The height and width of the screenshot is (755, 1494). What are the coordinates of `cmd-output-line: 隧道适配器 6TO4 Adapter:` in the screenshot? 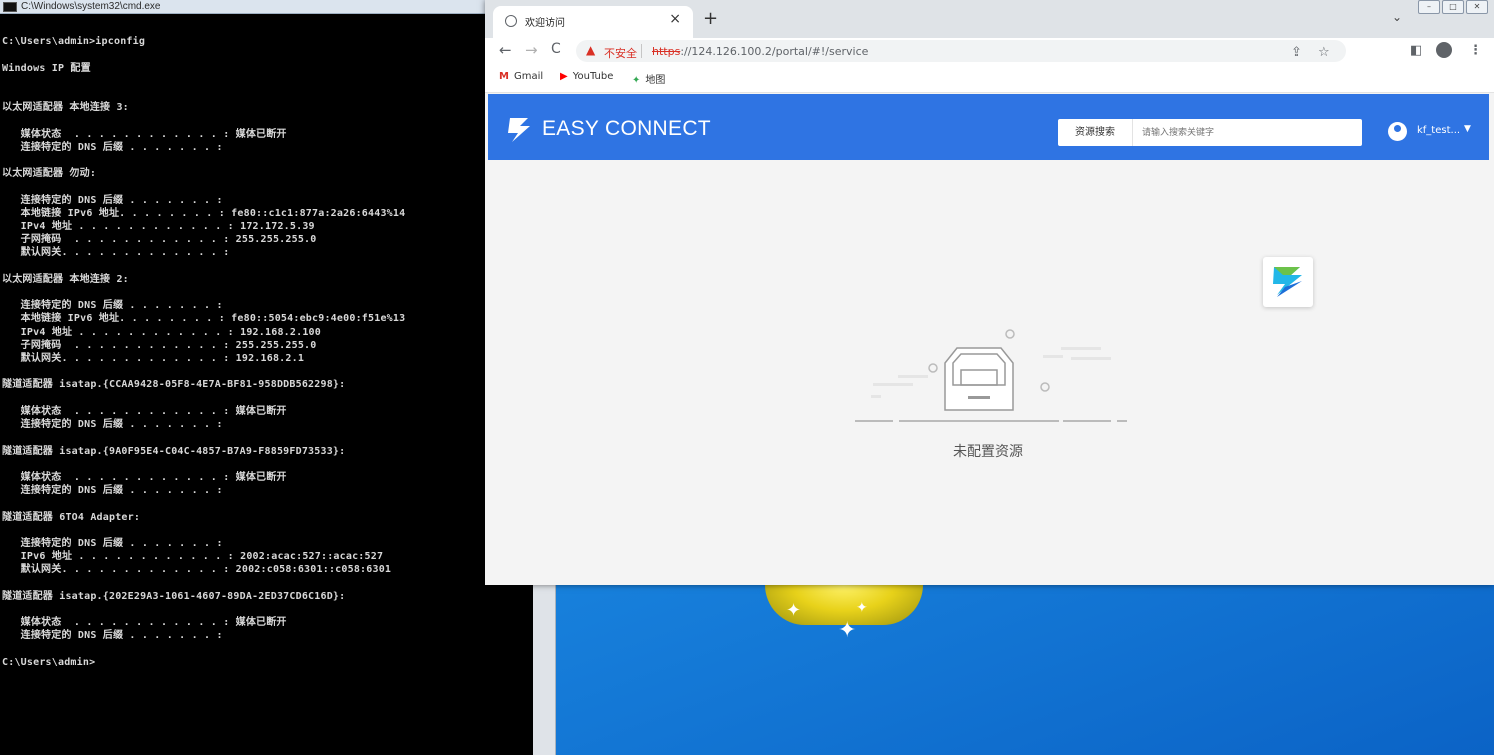 It's located at (71, 517).